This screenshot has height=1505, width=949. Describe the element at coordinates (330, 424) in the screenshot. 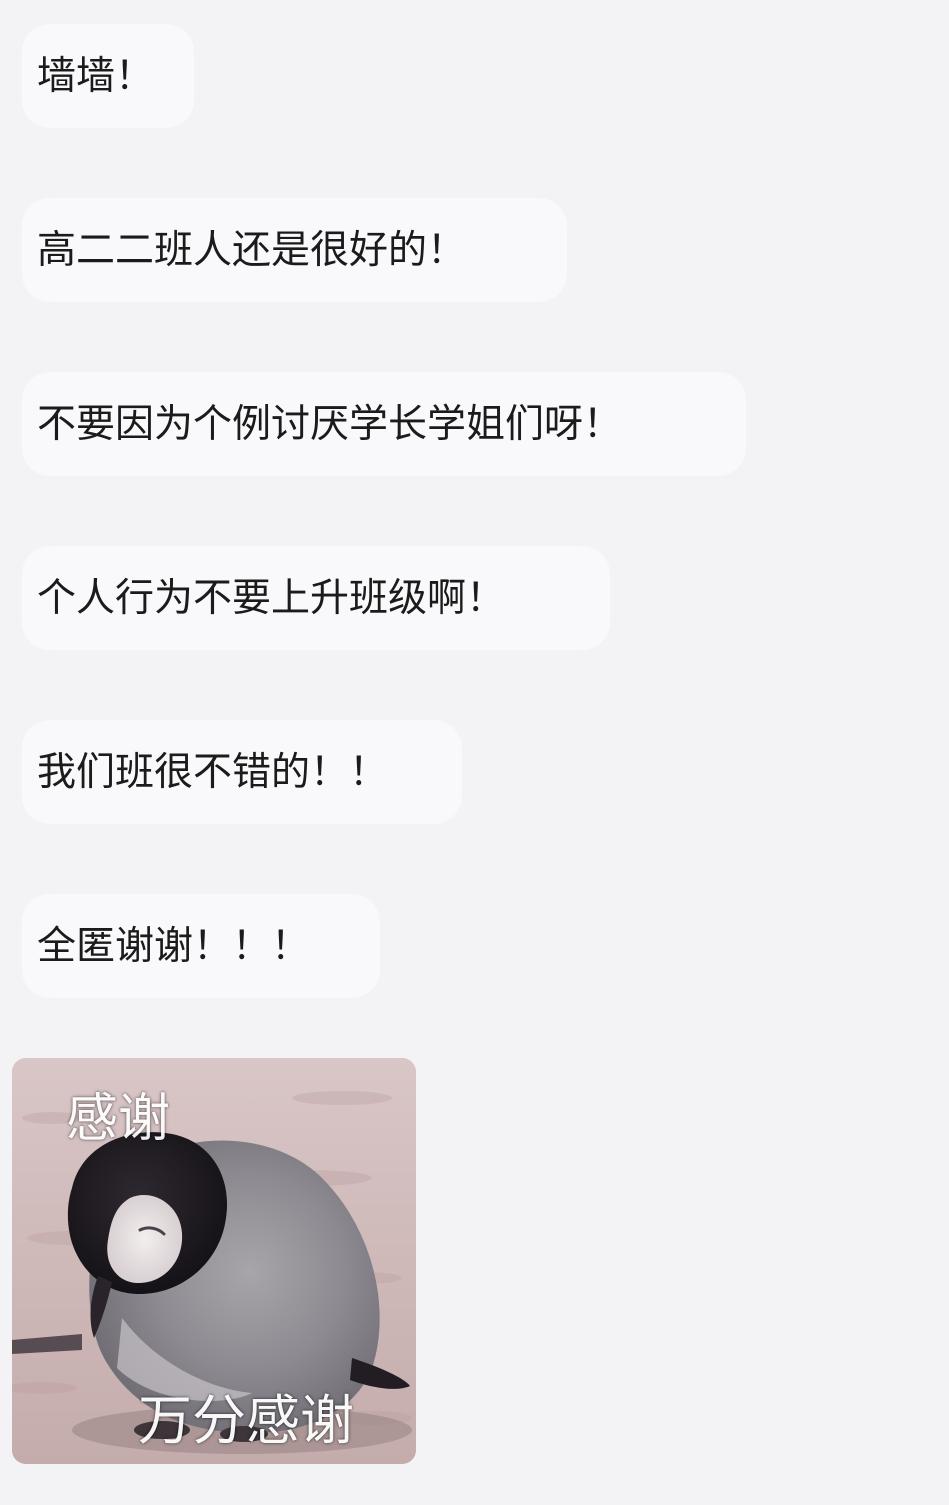

I see `message-text: 不要因为个例讨厌学长学姐们呀！` at that location.